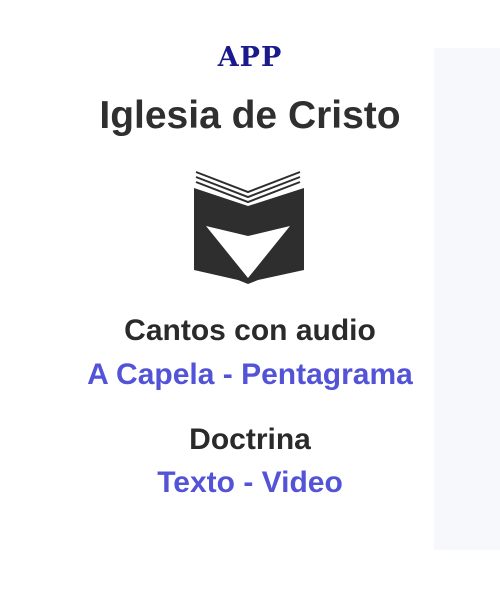 This screenshot has height=600, width=500. What do you see at coordinates (250, 57) in the screenshot?
I see `app-label: APP` at bounding box center [250, 57].